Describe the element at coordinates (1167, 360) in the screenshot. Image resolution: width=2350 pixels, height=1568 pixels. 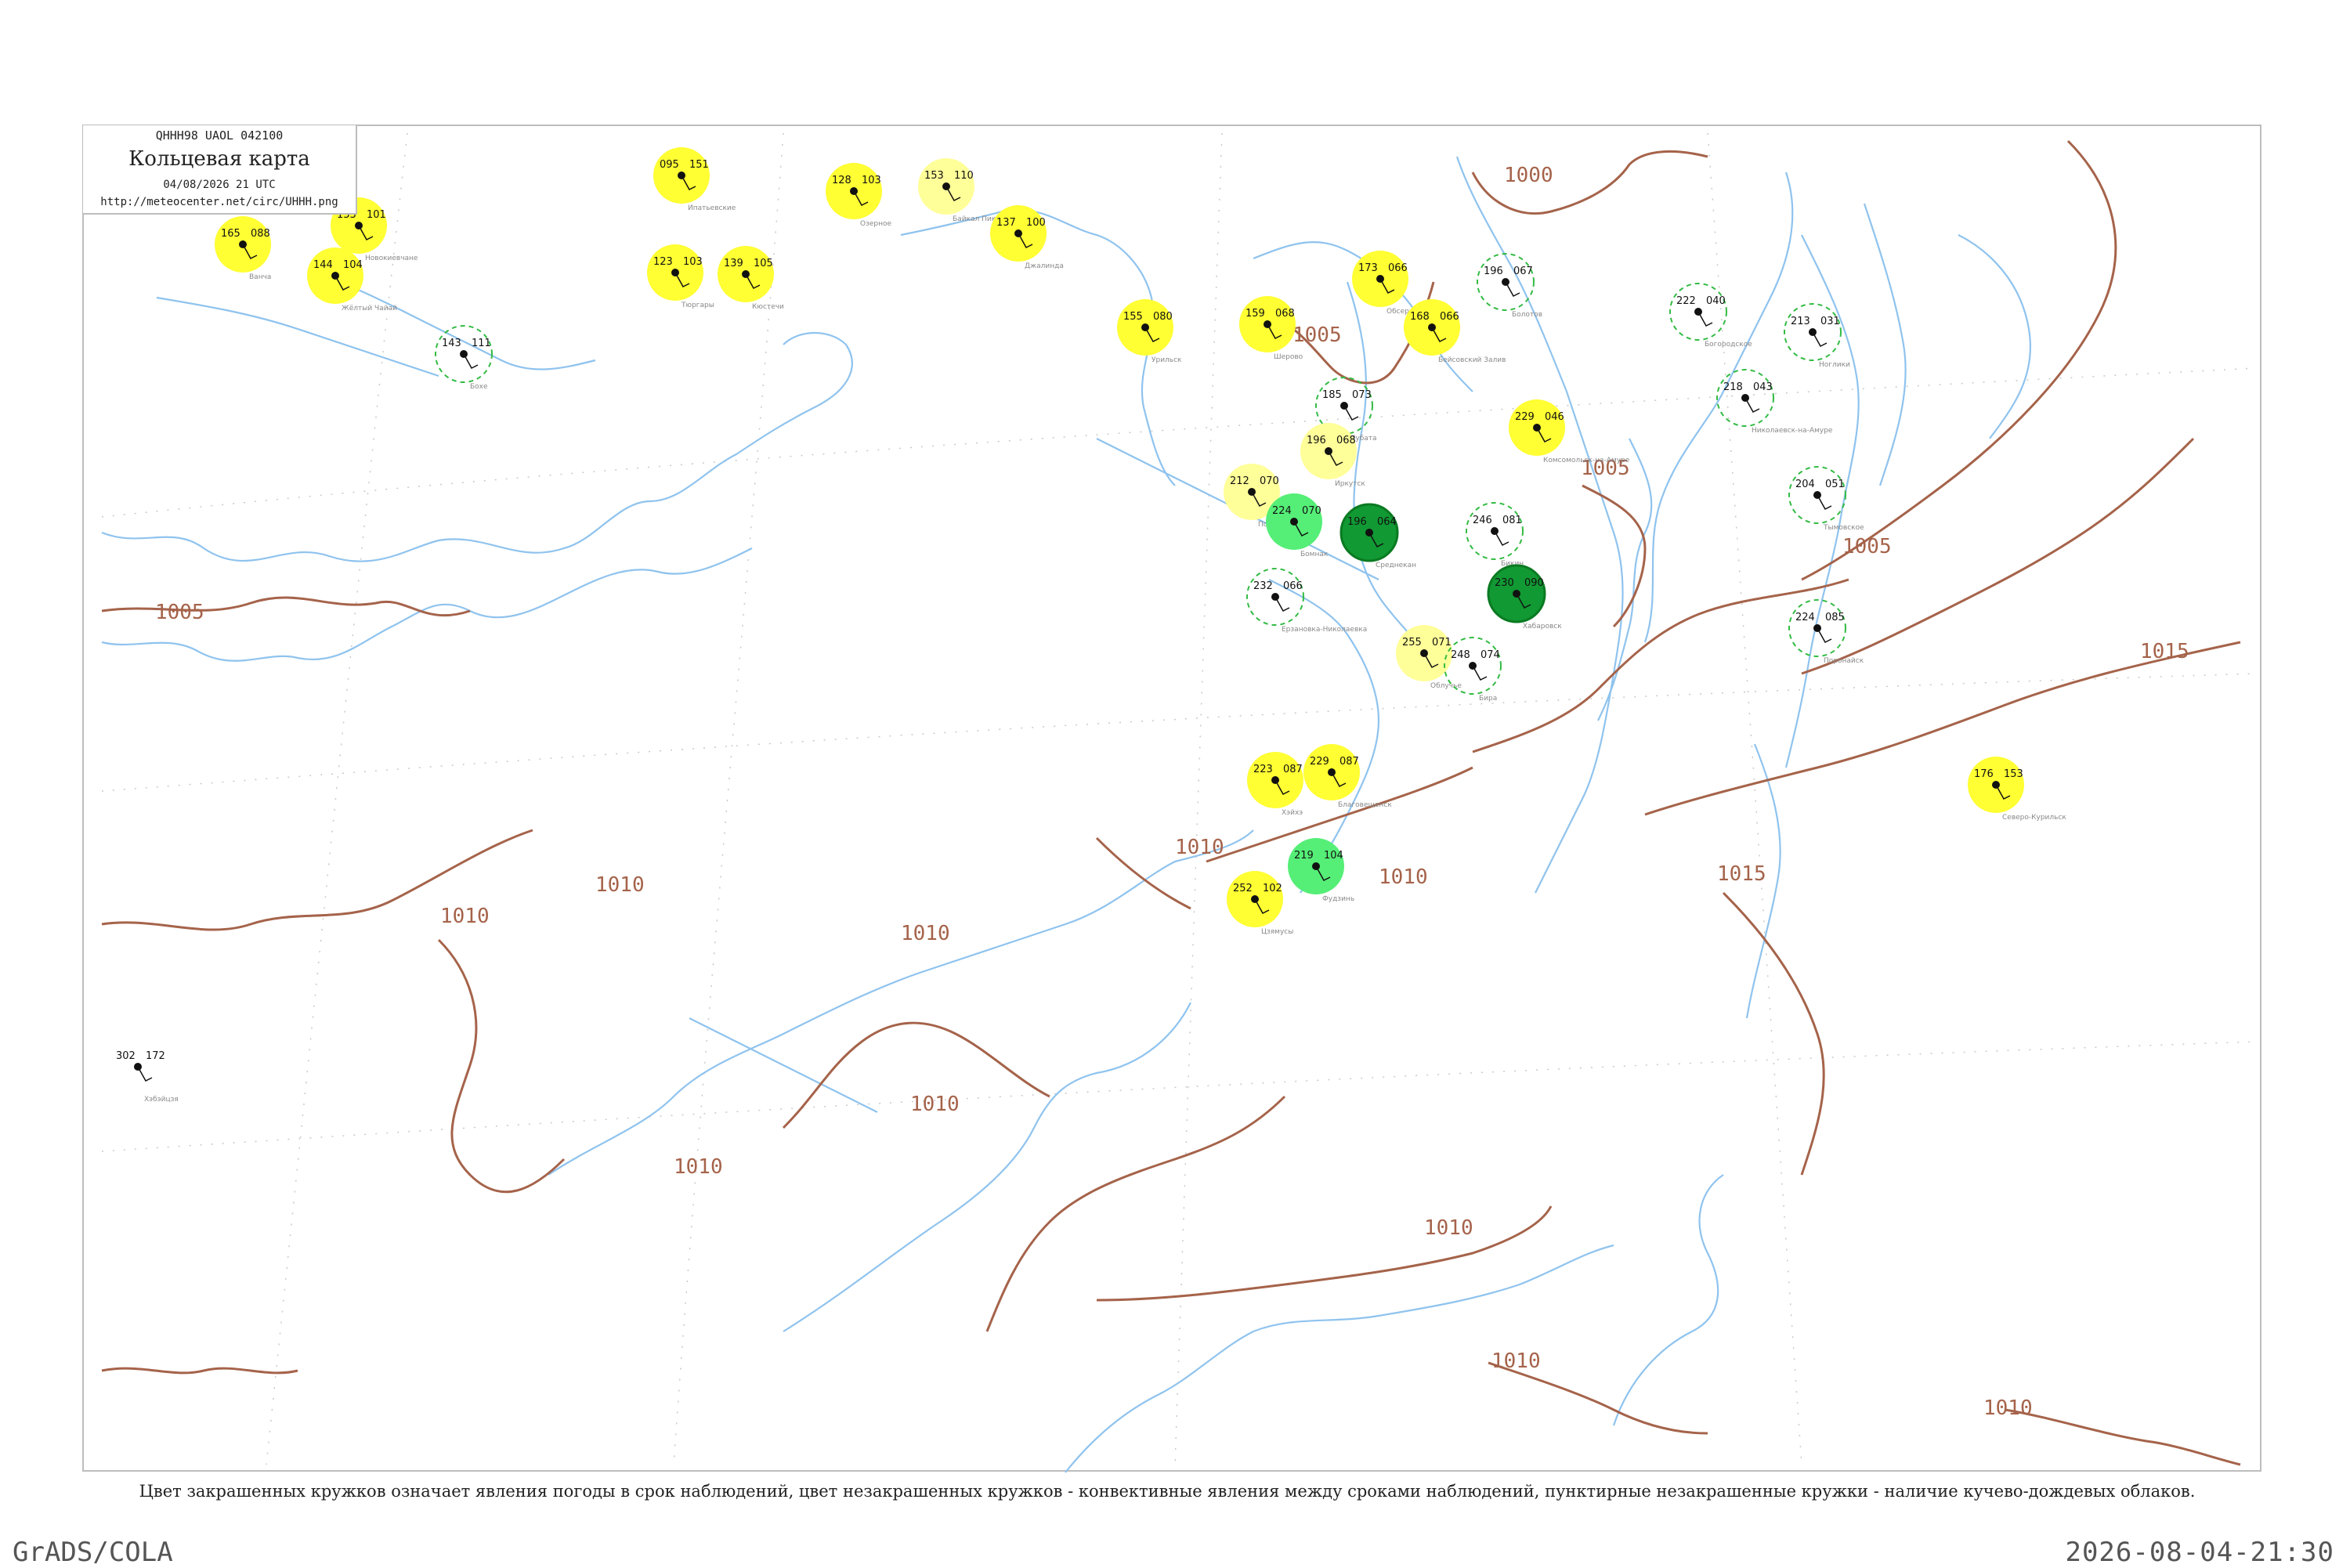
I see `station-name: Урильск` at that location.